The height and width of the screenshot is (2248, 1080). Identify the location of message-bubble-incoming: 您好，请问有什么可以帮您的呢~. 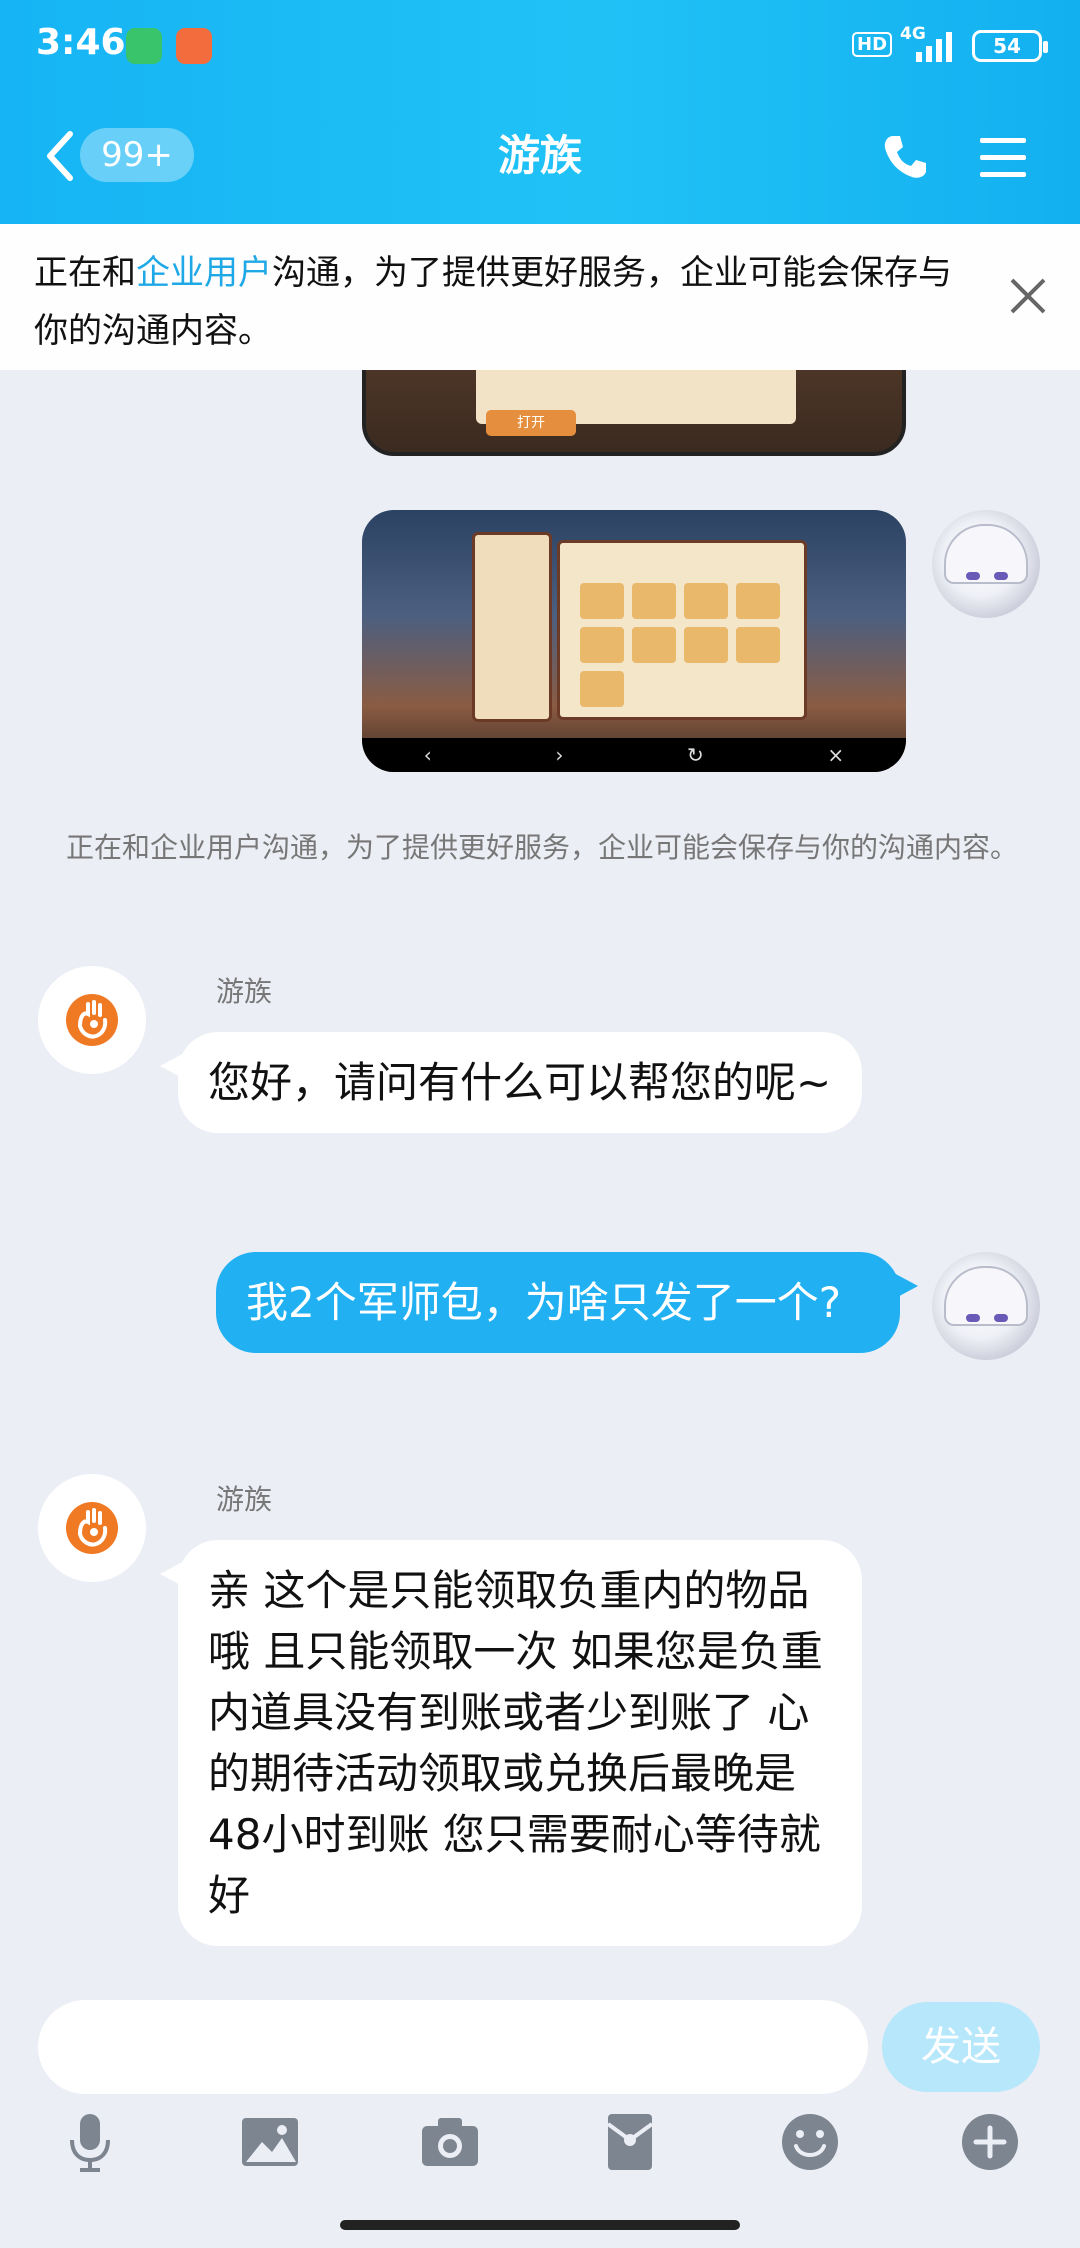
(511, 1082).